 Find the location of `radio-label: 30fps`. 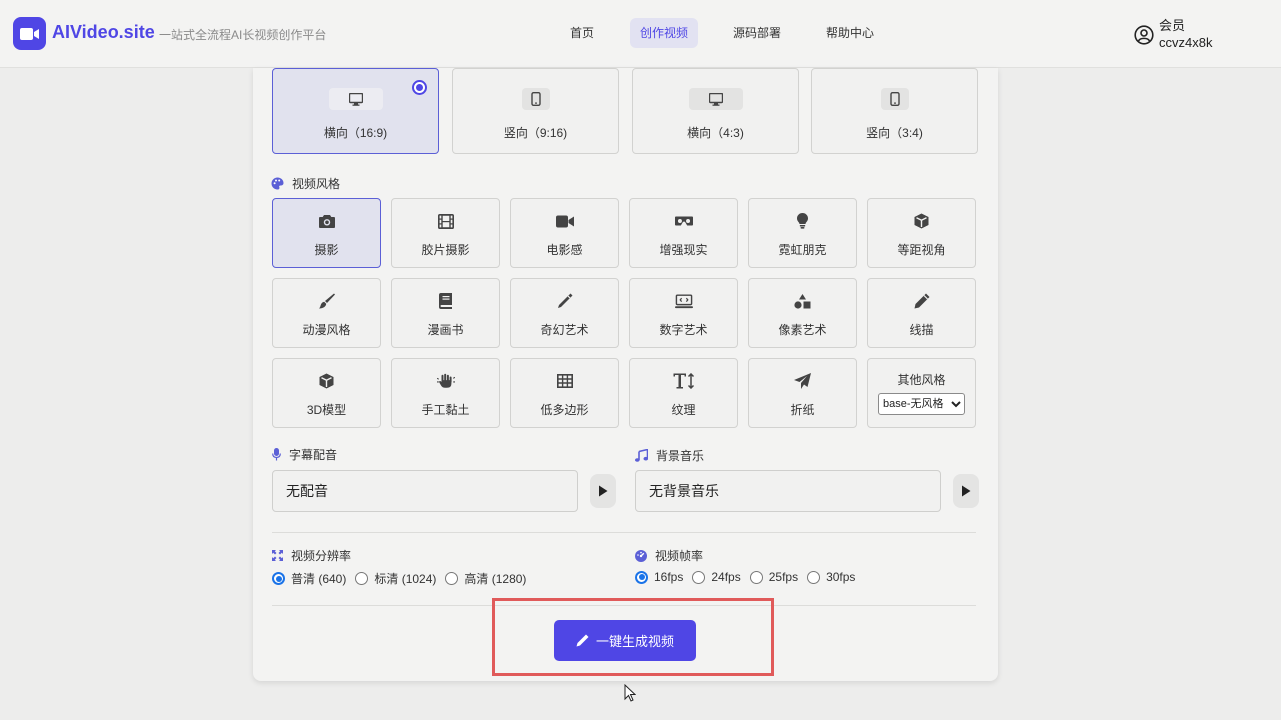

radio-label: 30fps is located at coordinates (841, 577).